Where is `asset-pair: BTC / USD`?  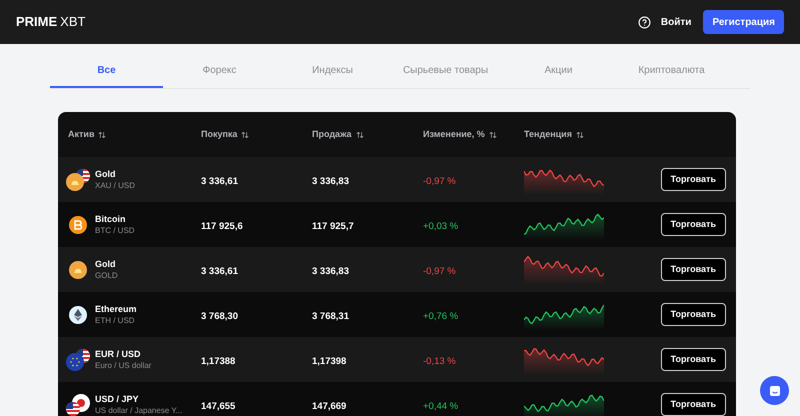
asset-pair: BTC / USD is located at coordinates (115, 230).